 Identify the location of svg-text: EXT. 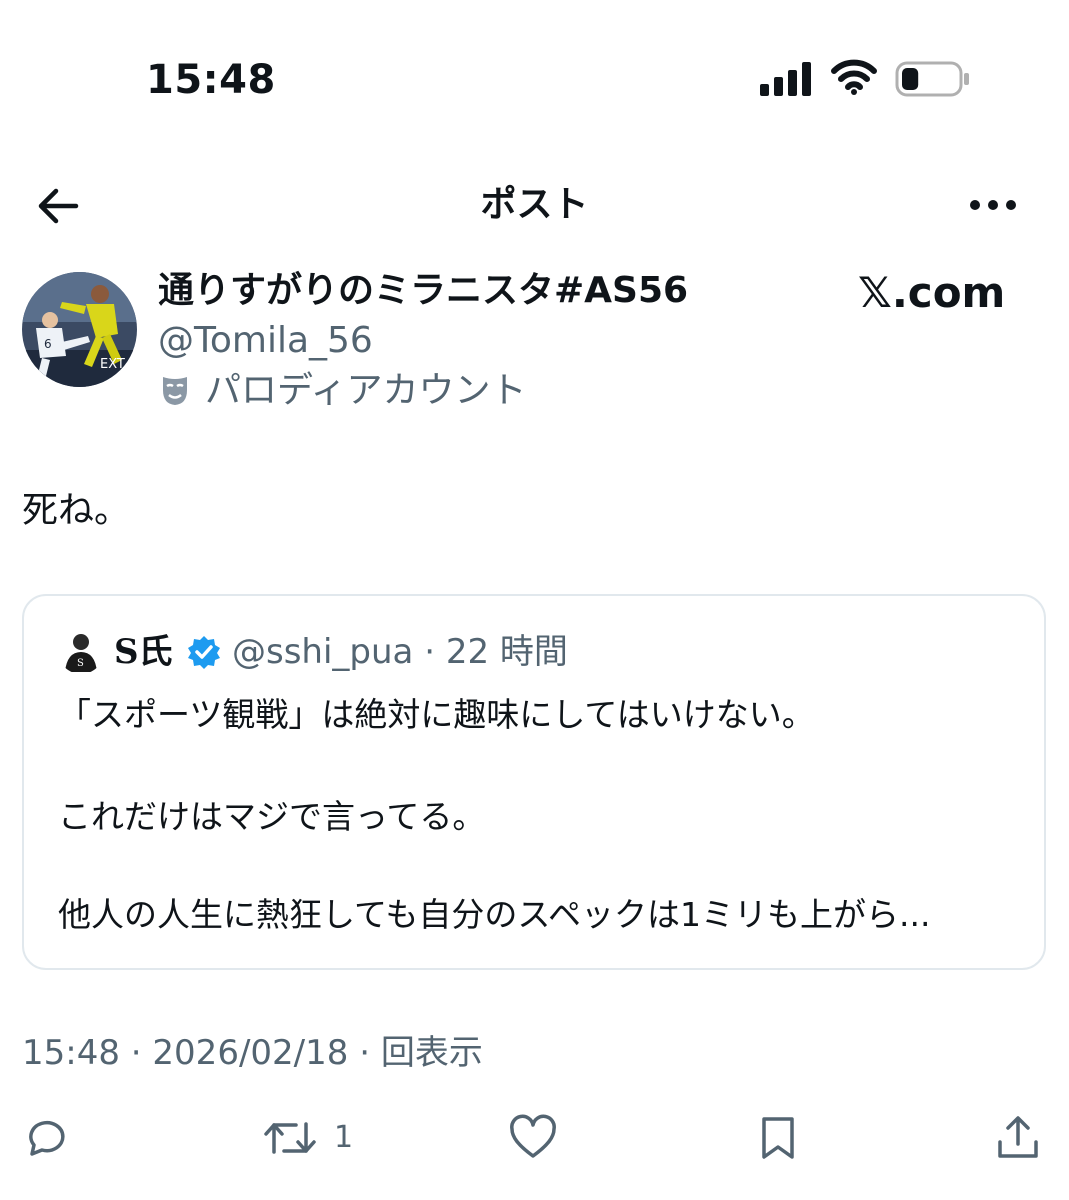
(112, 364).